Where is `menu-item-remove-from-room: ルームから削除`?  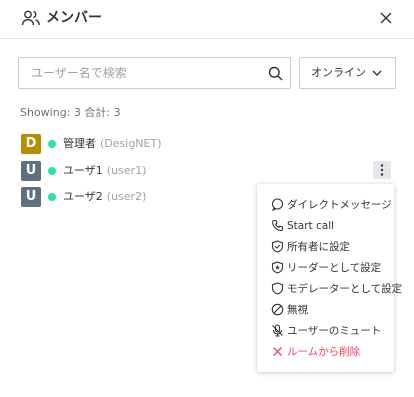 menu-item-remove-from-room: ルームから削除 is located at coordinates (325, 352).